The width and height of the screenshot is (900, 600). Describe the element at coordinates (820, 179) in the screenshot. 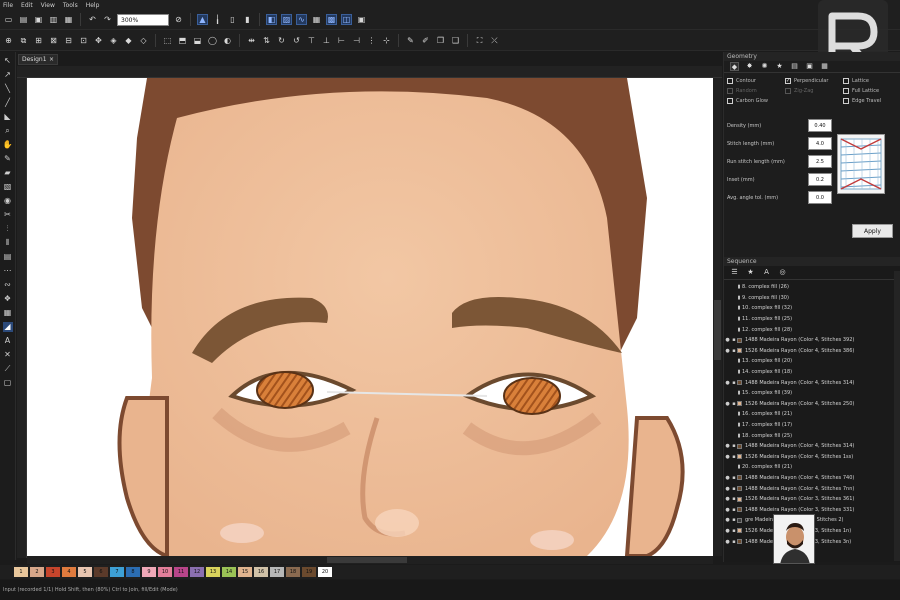

I see `inset-input: 0.2` at that location.